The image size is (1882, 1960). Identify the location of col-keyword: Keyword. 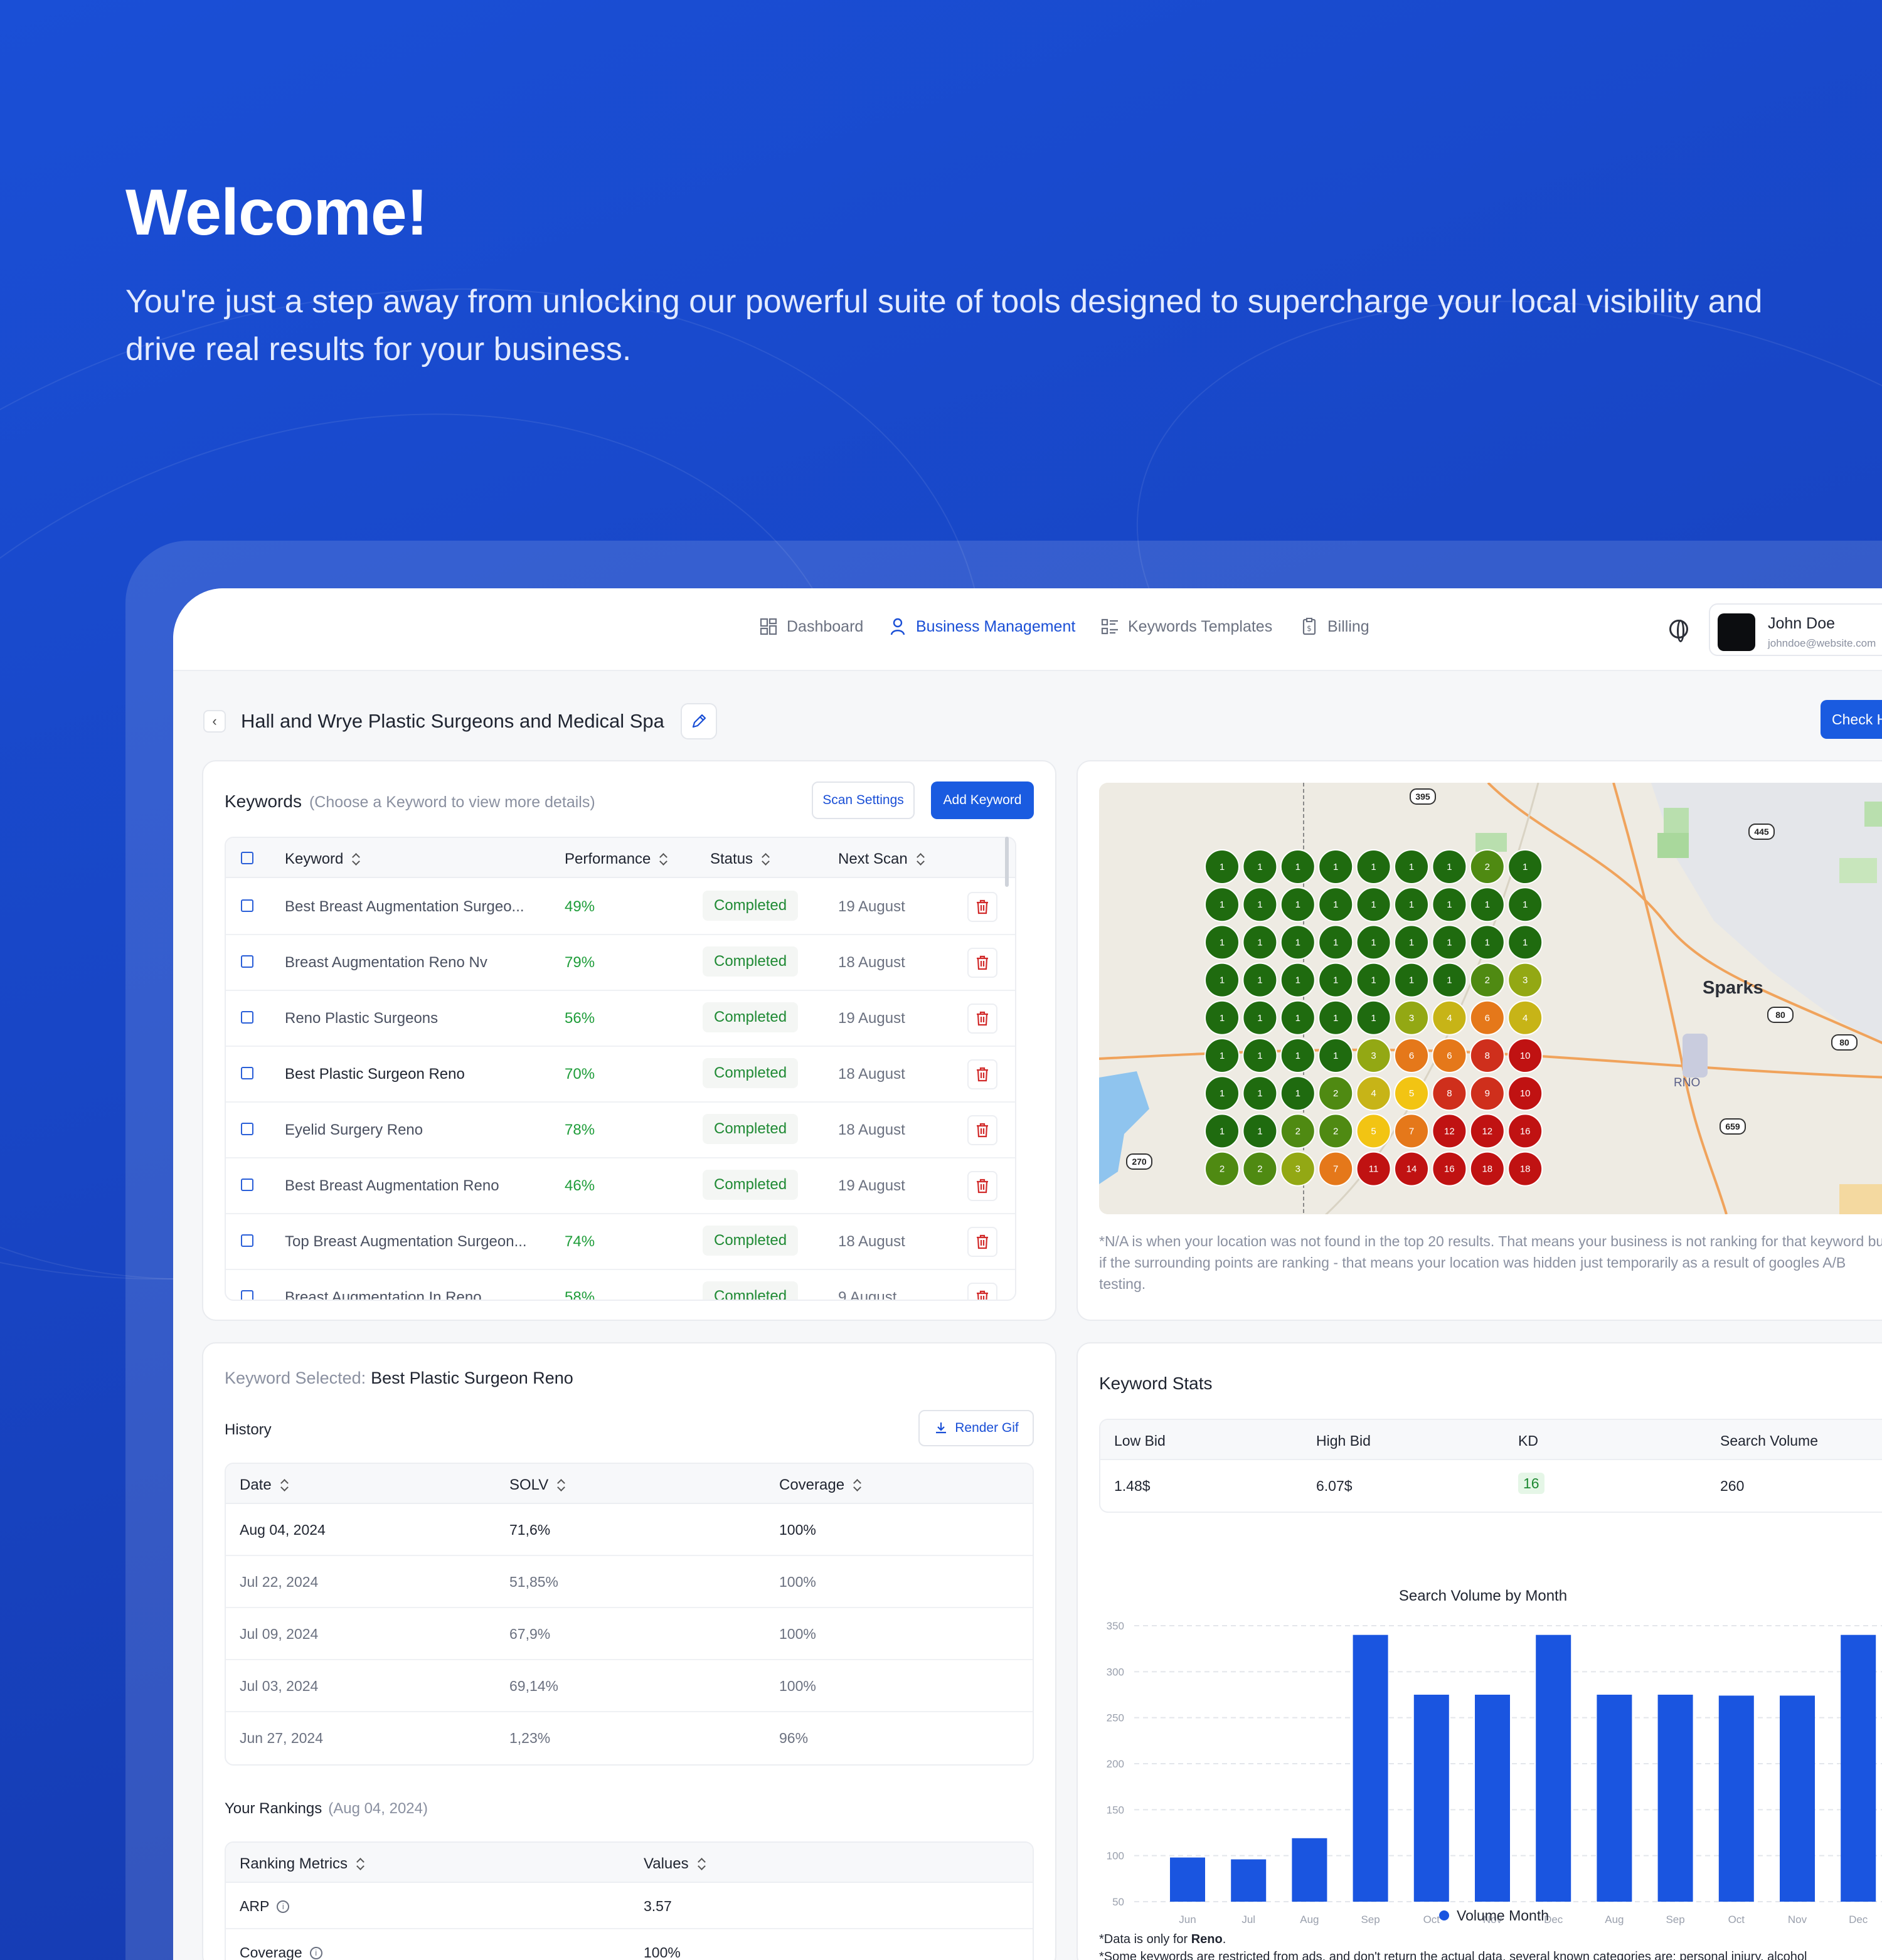
(323, 859).